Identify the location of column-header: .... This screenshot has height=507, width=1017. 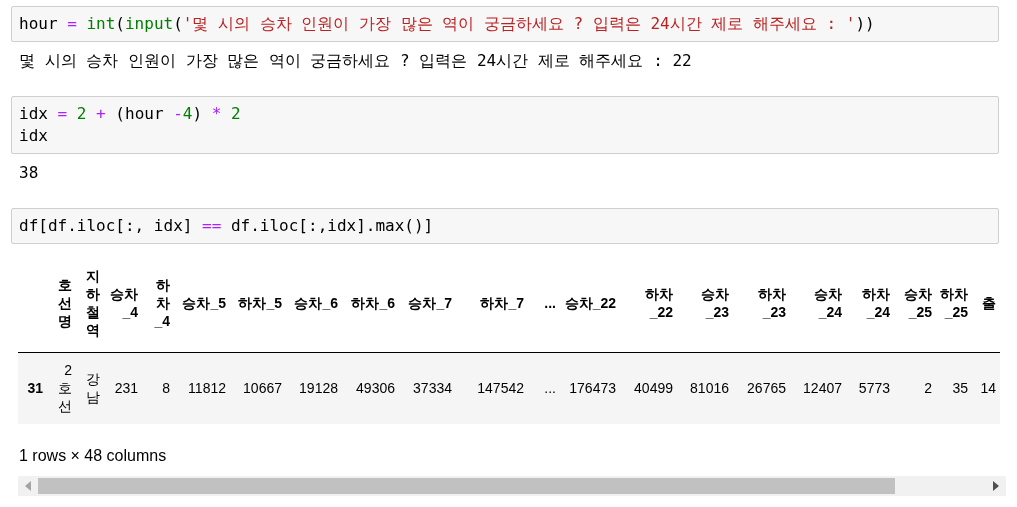
(544, 303).